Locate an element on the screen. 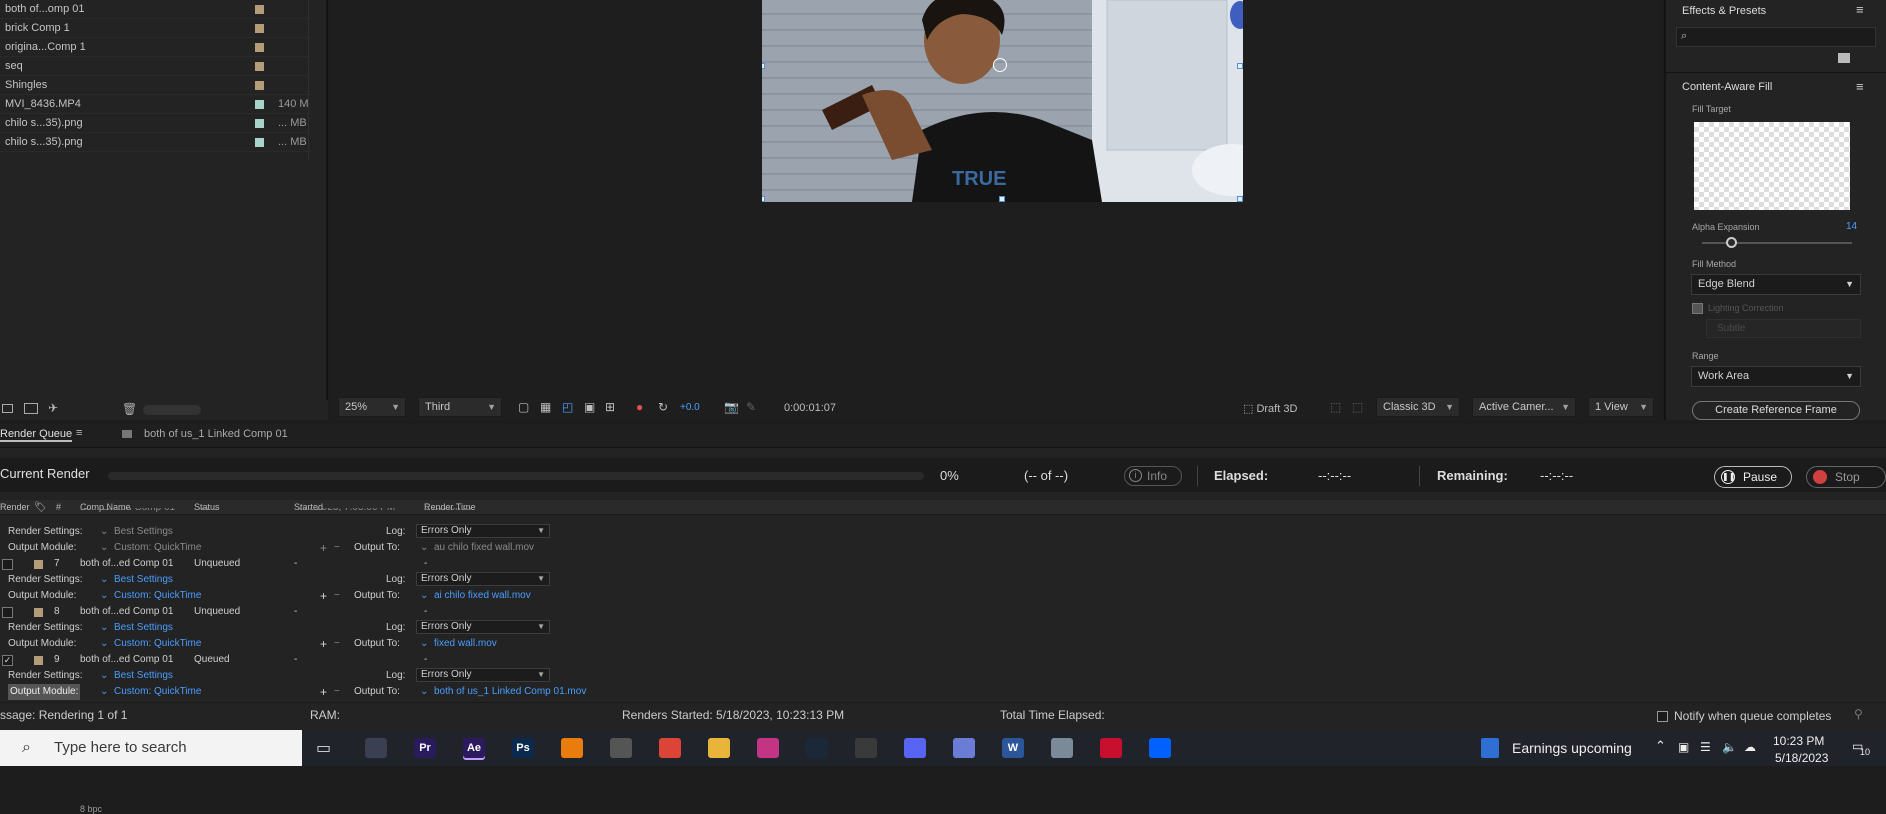  new-folder-icon is located at coordinates (31, 408).